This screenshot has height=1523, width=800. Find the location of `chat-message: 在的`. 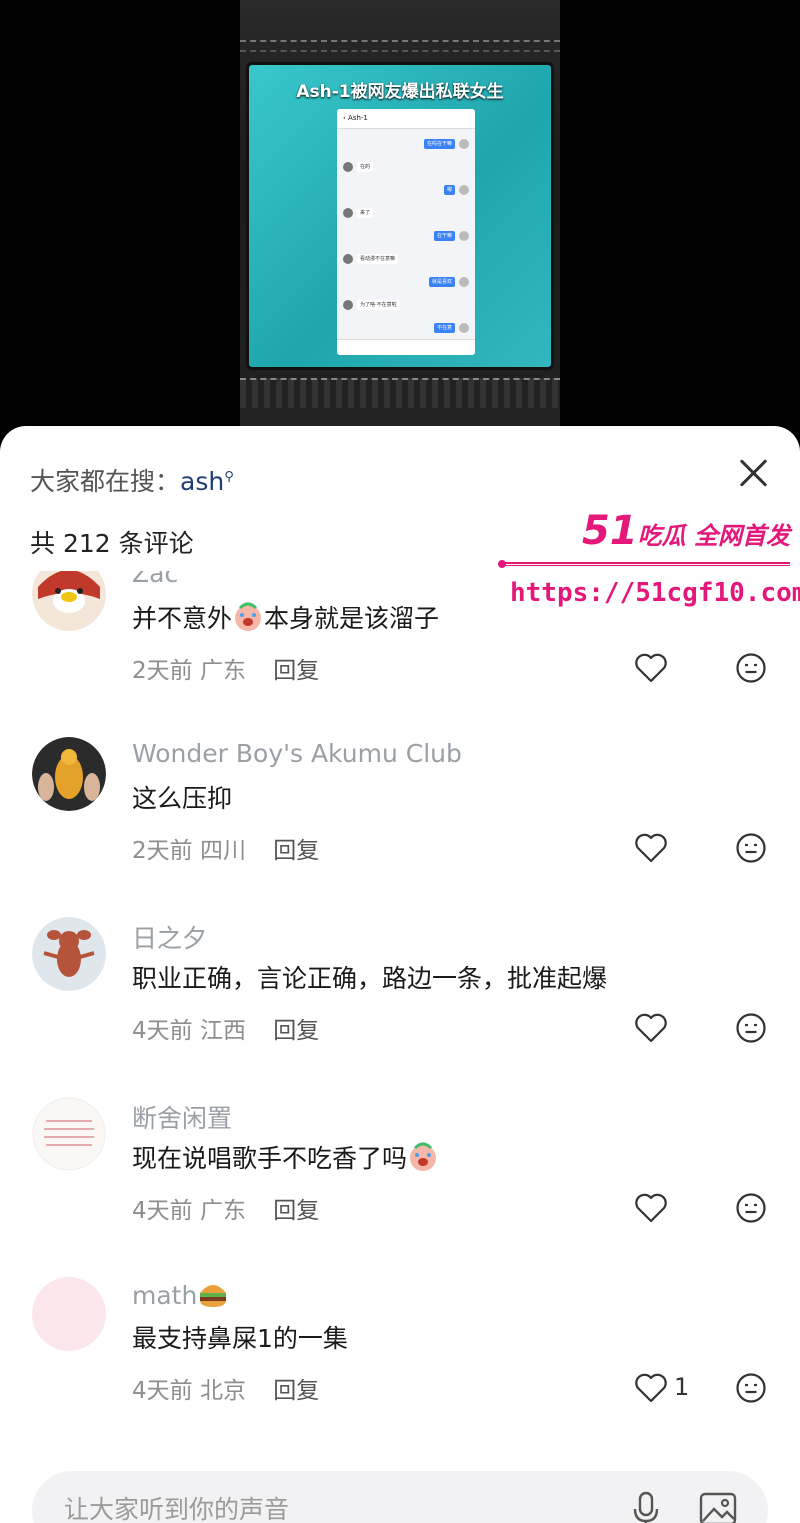

chat-message: 在的 is located at coordinates (406, 168).